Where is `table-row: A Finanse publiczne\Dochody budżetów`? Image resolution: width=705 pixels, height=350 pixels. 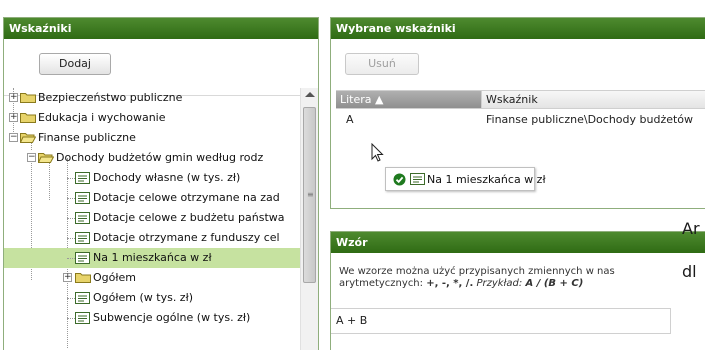
table-row: A Finanse publiczne\Dochody budżetów is located at coordinates (520, 120).